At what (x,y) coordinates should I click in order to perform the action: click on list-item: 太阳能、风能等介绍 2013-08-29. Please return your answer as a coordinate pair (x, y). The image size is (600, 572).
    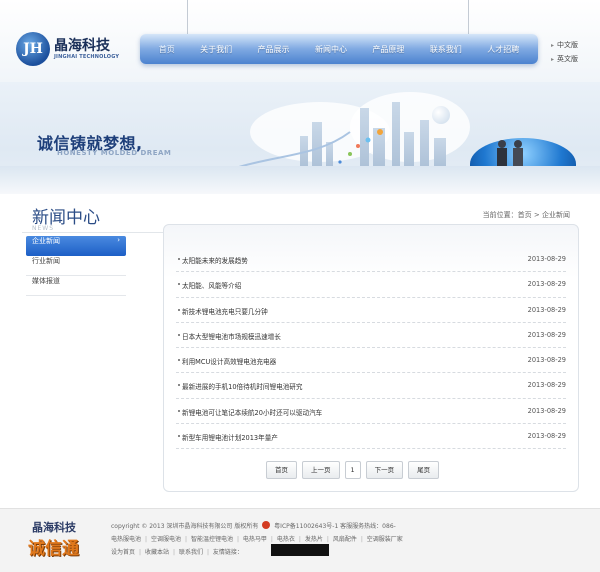
    Looking at the image, I should click on (371, 285).